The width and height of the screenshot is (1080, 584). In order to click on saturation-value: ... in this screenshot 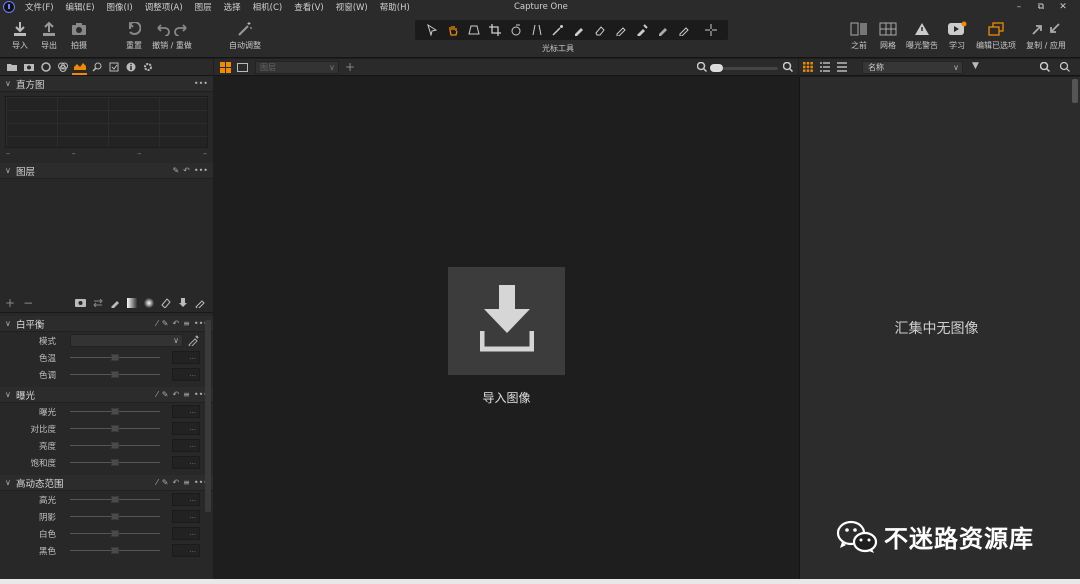, I will do `click(186, 462)`.